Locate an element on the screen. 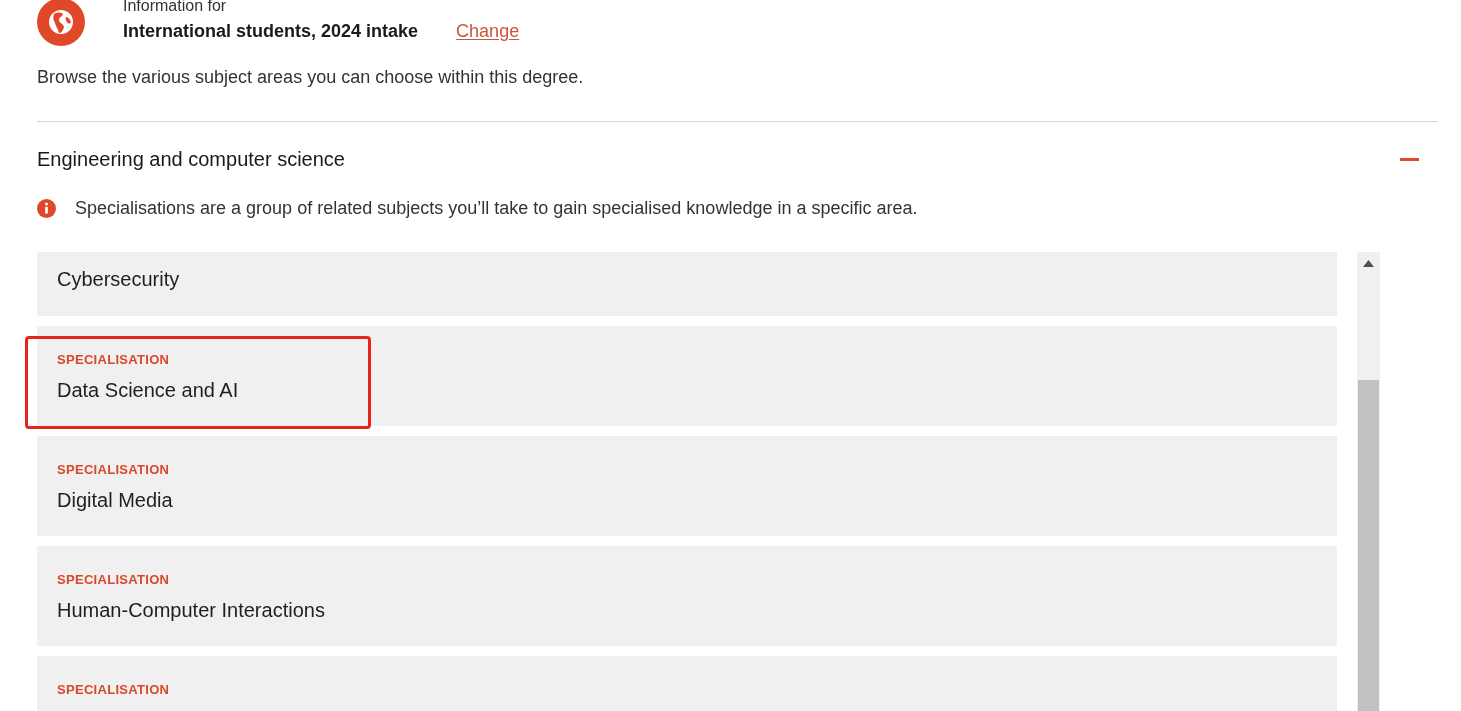 This screenshot has height=711, width=1461. specialisation-card: SPECIALISATION Digital Media is located at coordinates (687, 486).